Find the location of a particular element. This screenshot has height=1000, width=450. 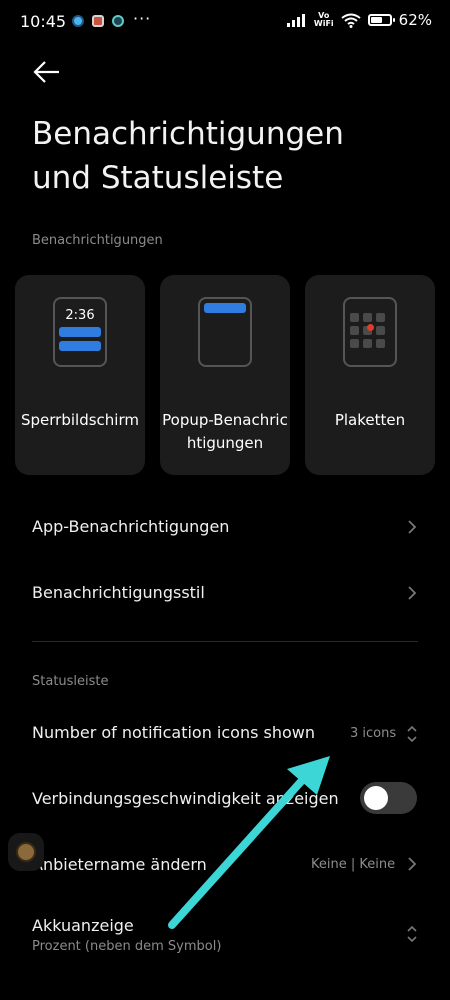

row-label: Benachrichtigungsstil is located at coordinates (118, 592).